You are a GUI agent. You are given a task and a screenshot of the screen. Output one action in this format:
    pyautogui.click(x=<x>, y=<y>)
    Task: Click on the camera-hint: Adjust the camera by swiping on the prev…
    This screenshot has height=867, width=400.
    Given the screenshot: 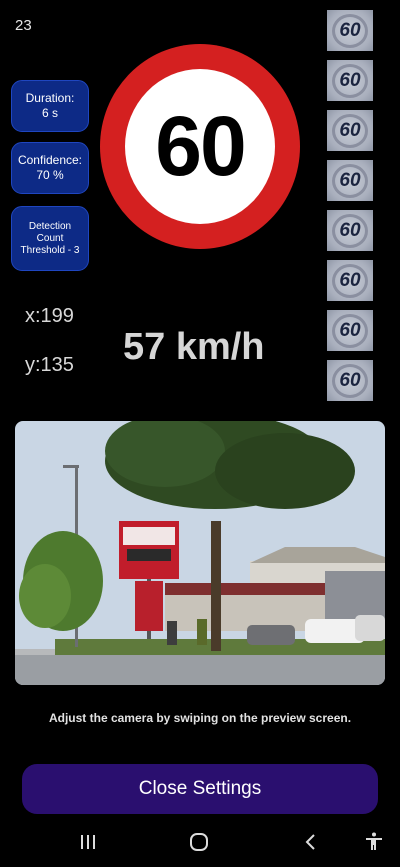 What is the action you would take?
    pyautogui.click(x=200, y=718)
    